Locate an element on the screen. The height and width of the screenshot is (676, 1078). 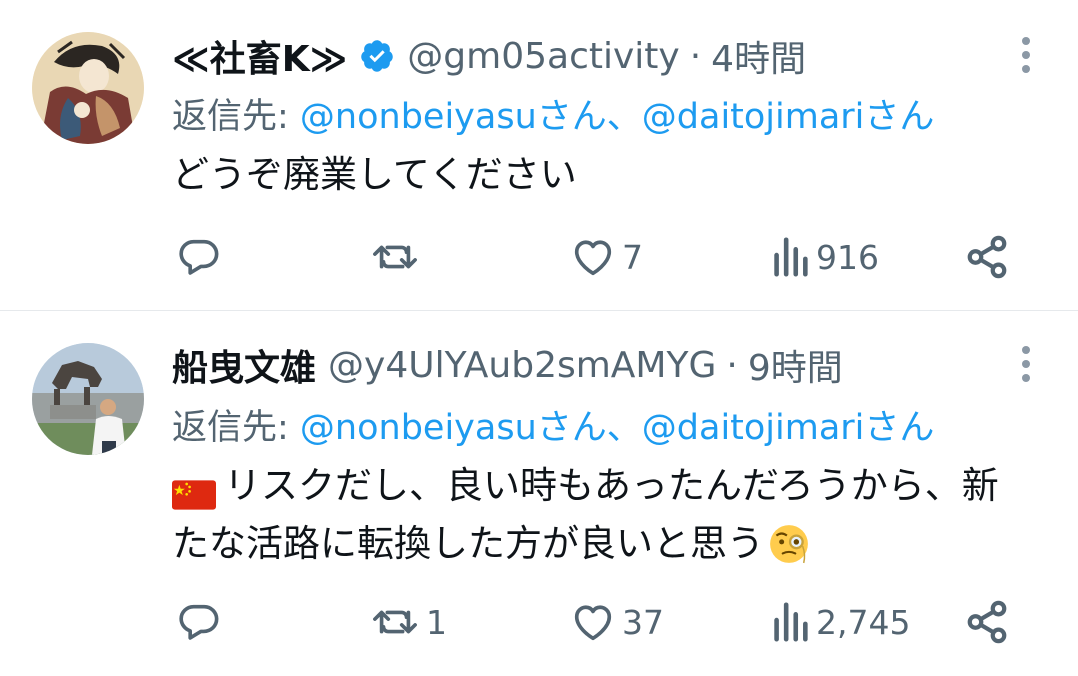
retweet-button is located at coordinates (395, 257).